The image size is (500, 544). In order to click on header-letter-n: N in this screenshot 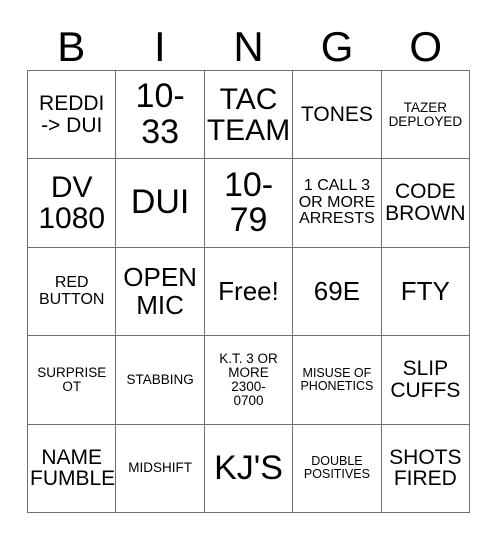, I will do `click(248, 46)`.